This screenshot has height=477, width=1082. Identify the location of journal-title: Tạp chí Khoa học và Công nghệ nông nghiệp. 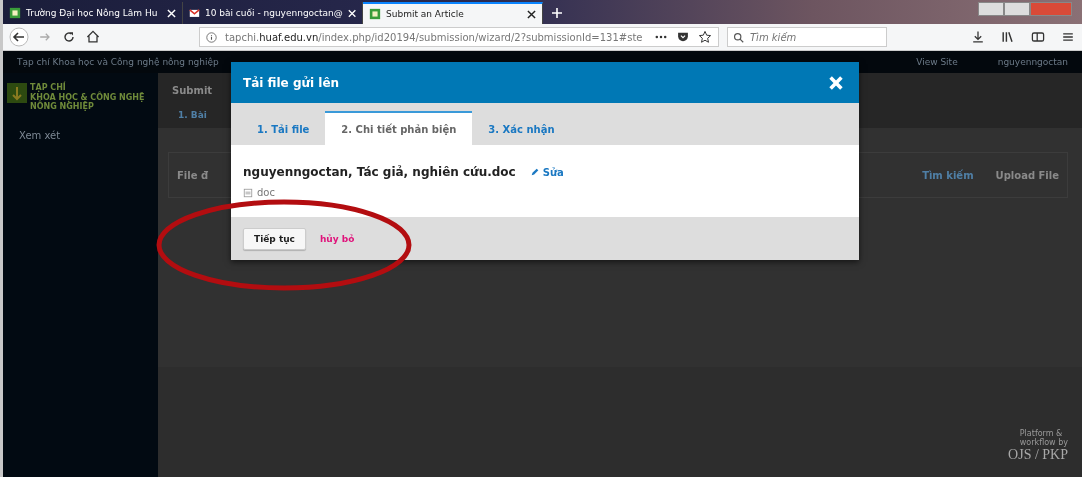
(118, 62).